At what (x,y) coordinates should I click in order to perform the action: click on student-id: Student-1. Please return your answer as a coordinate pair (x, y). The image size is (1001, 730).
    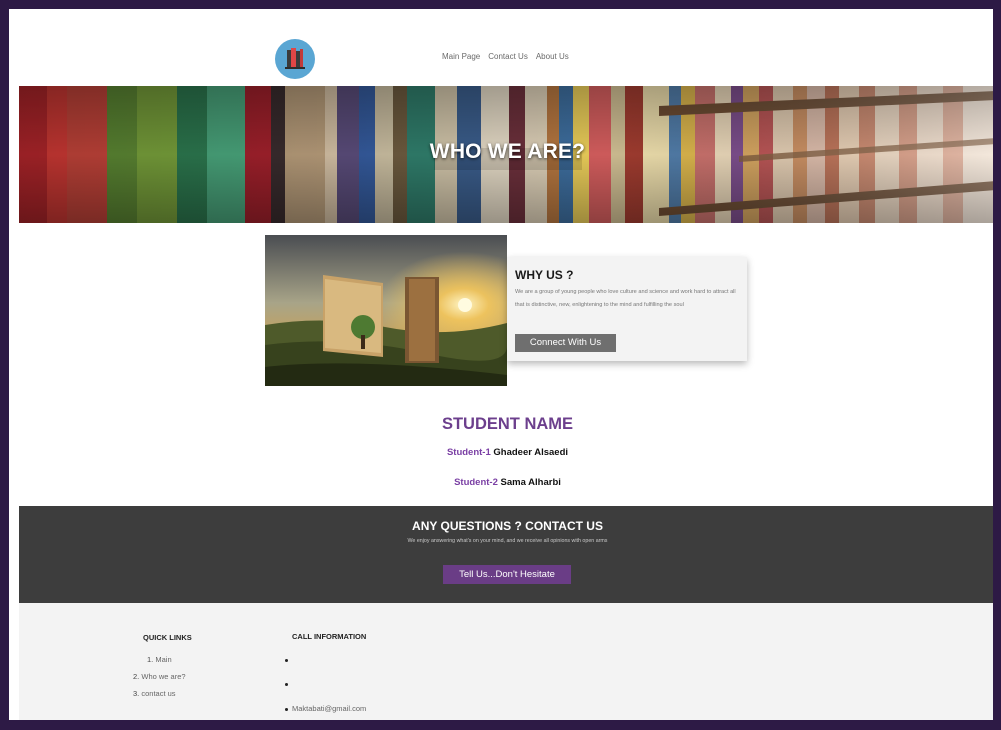
    Looking at the image, I should click on (468, 452).